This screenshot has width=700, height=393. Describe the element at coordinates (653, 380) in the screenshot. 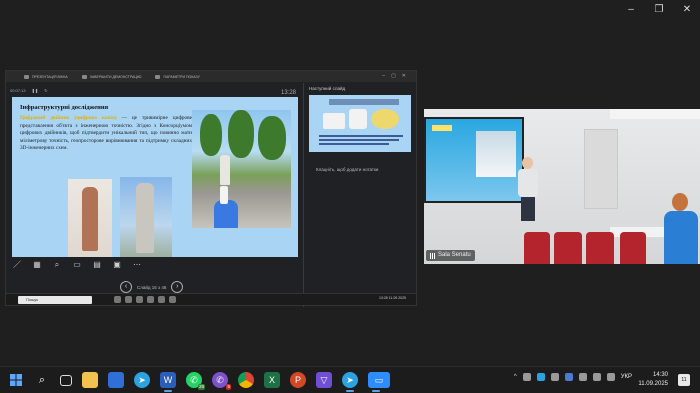

I see `system-clock: 14:30 11.09.2025` at that location.